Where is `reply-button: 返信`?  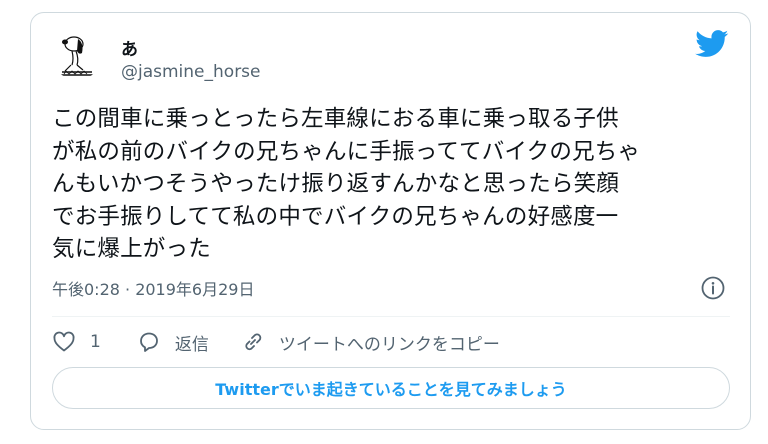 reply-button: 返信 is located at coordinates (173, 342).